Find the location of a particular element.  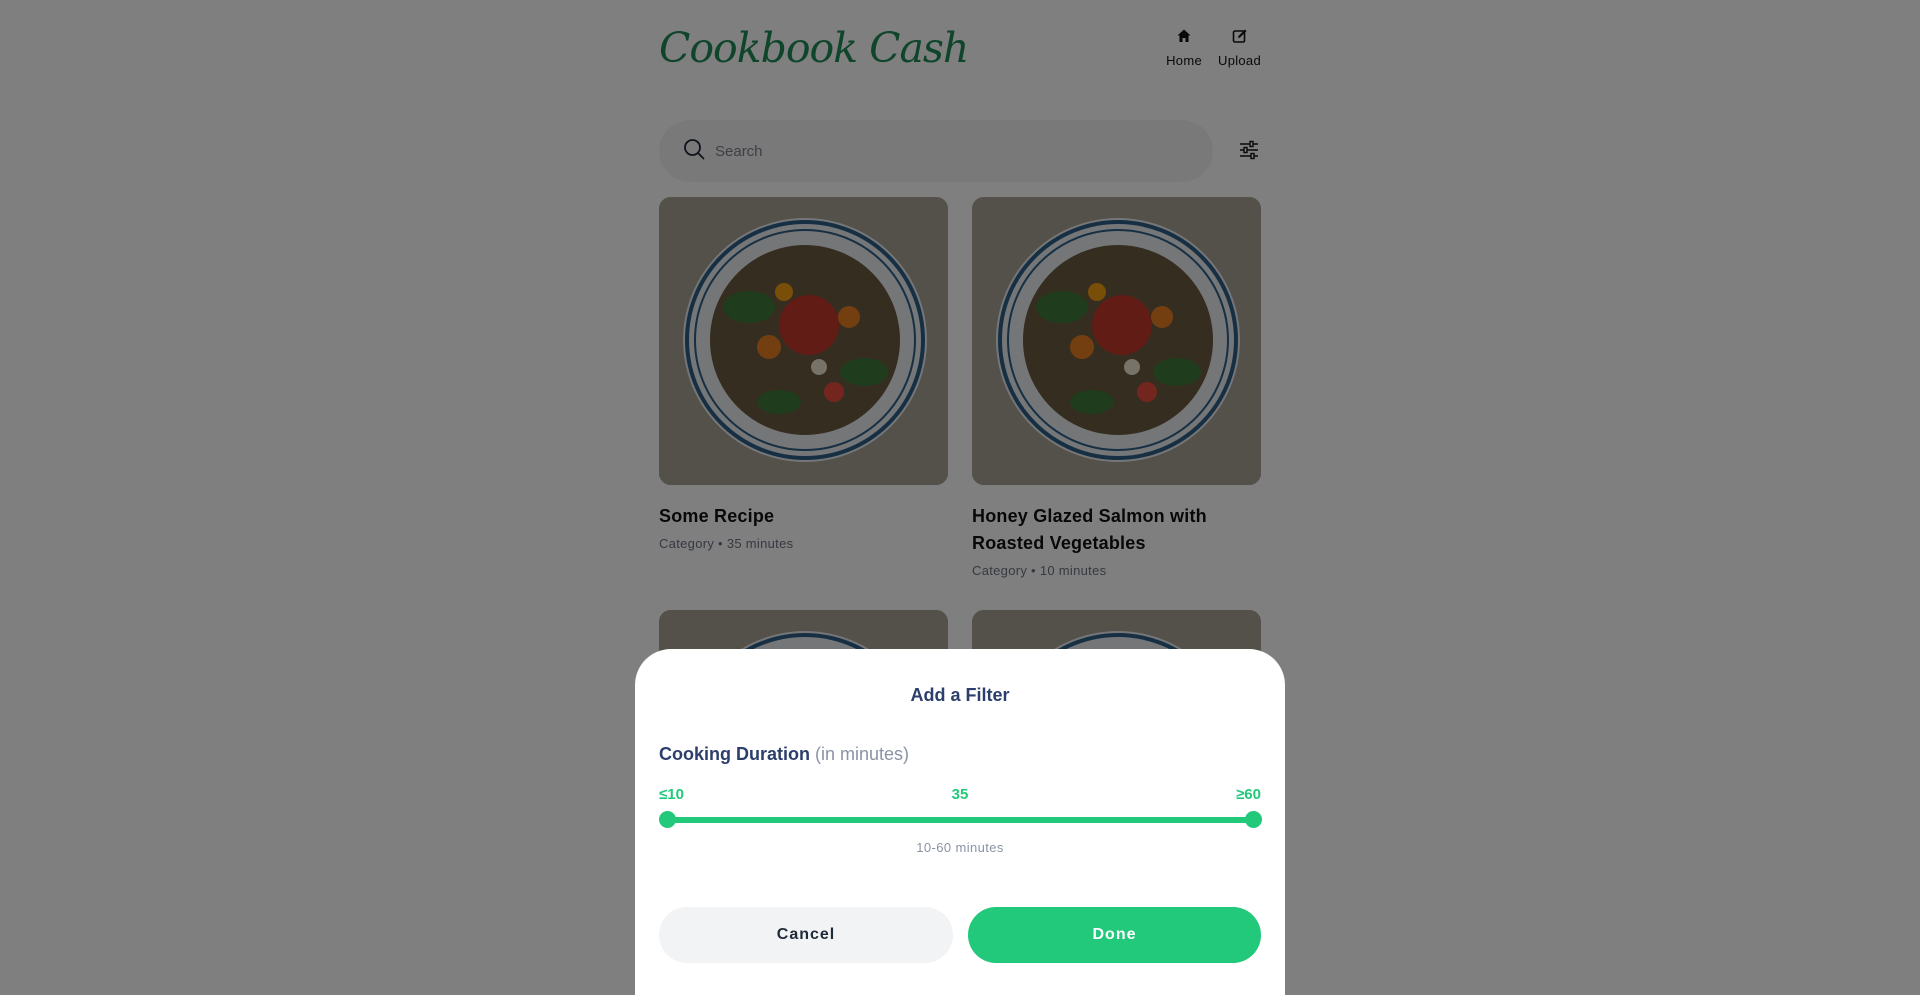

filter-section-label: Cooking Duration (in minutes) is located at coordinates (784, 754).